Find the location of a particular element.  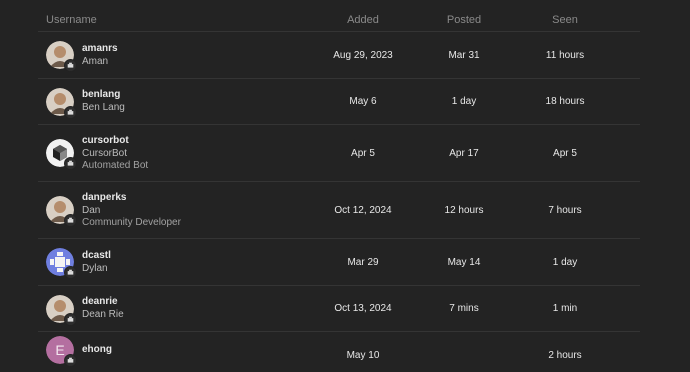

posted-cell: May 14 is located at coordinates (464, 262).